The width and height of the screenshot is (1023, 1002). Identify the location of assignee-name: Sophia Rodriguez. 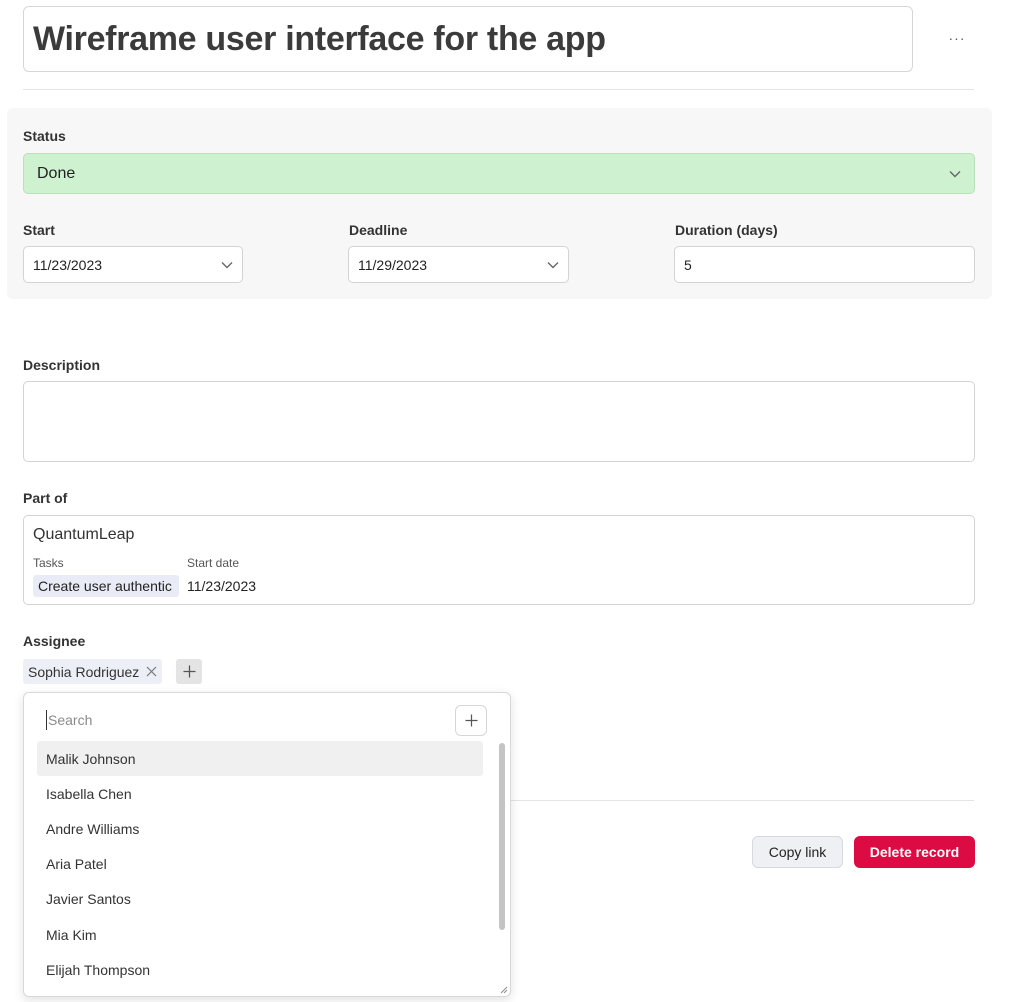
(84, 671).